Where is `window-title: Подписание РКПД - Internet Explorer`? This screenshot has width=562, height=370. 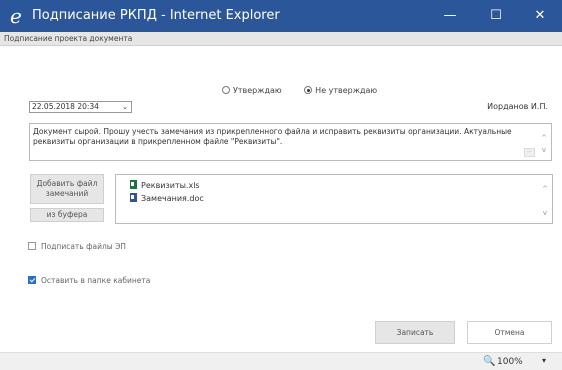
window-title: Подписание РКПД - Internet Explorer is located at coordinates (156, 15).